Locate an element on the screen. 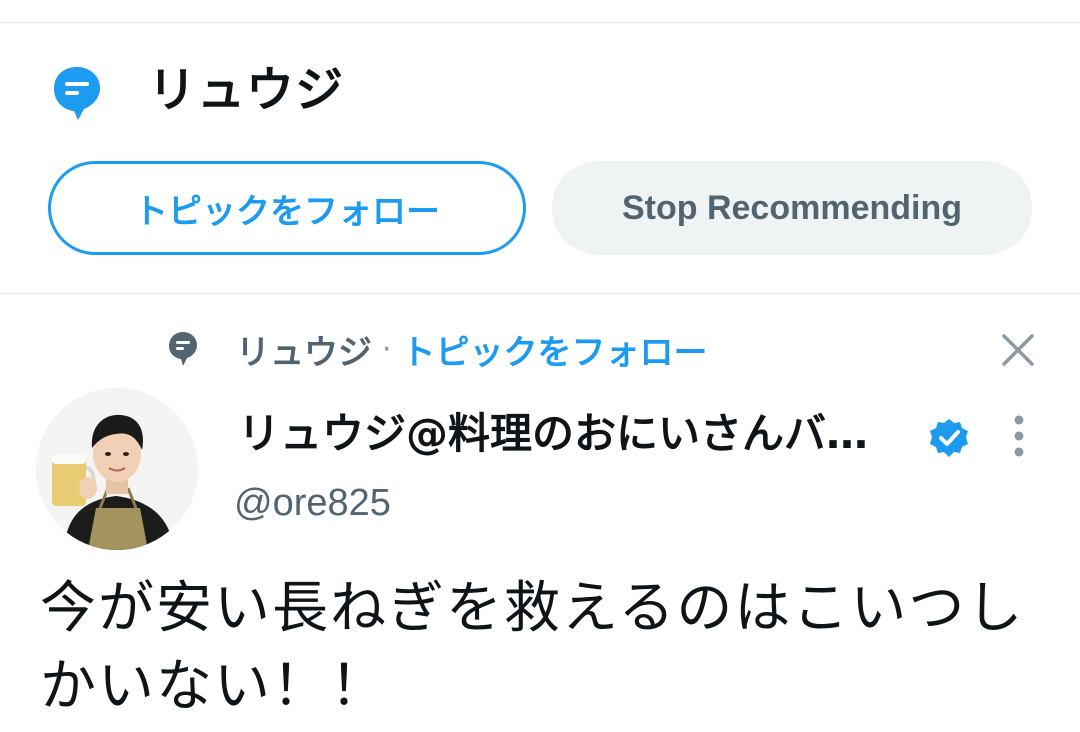 This screenshot has width=1080, height=732. topic-title: リュウジ is located at coordinates (246, 90).